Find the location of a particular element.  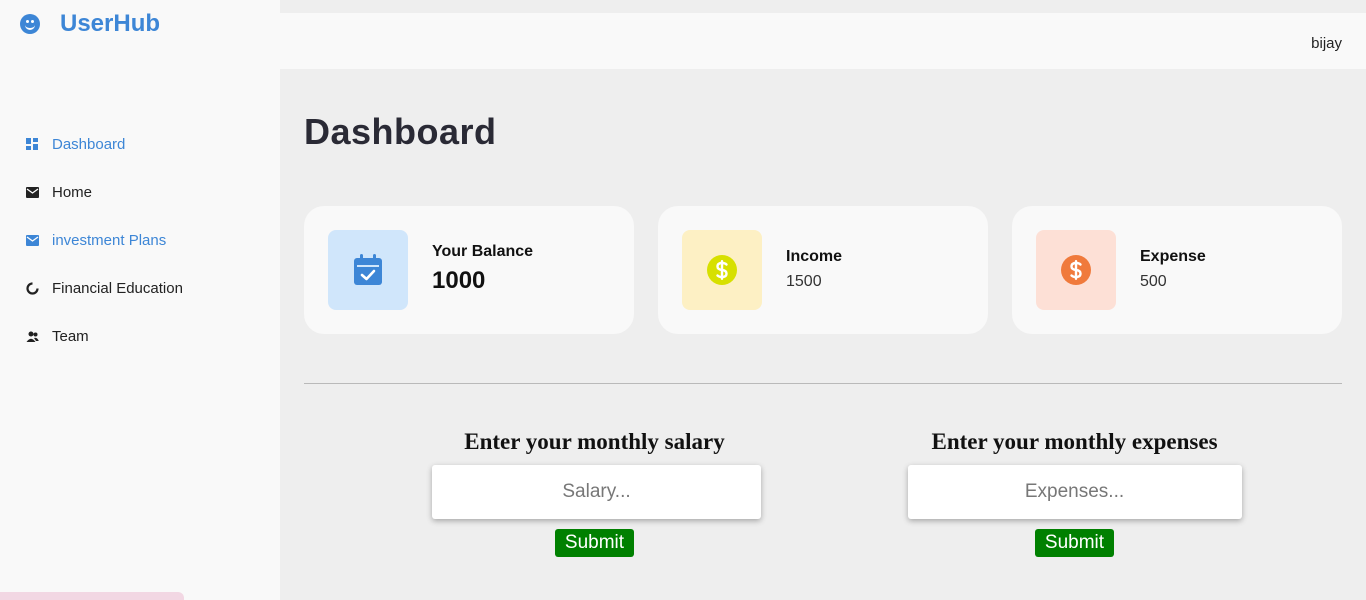

income-value: 1500 is located at coordinates (804, 281).